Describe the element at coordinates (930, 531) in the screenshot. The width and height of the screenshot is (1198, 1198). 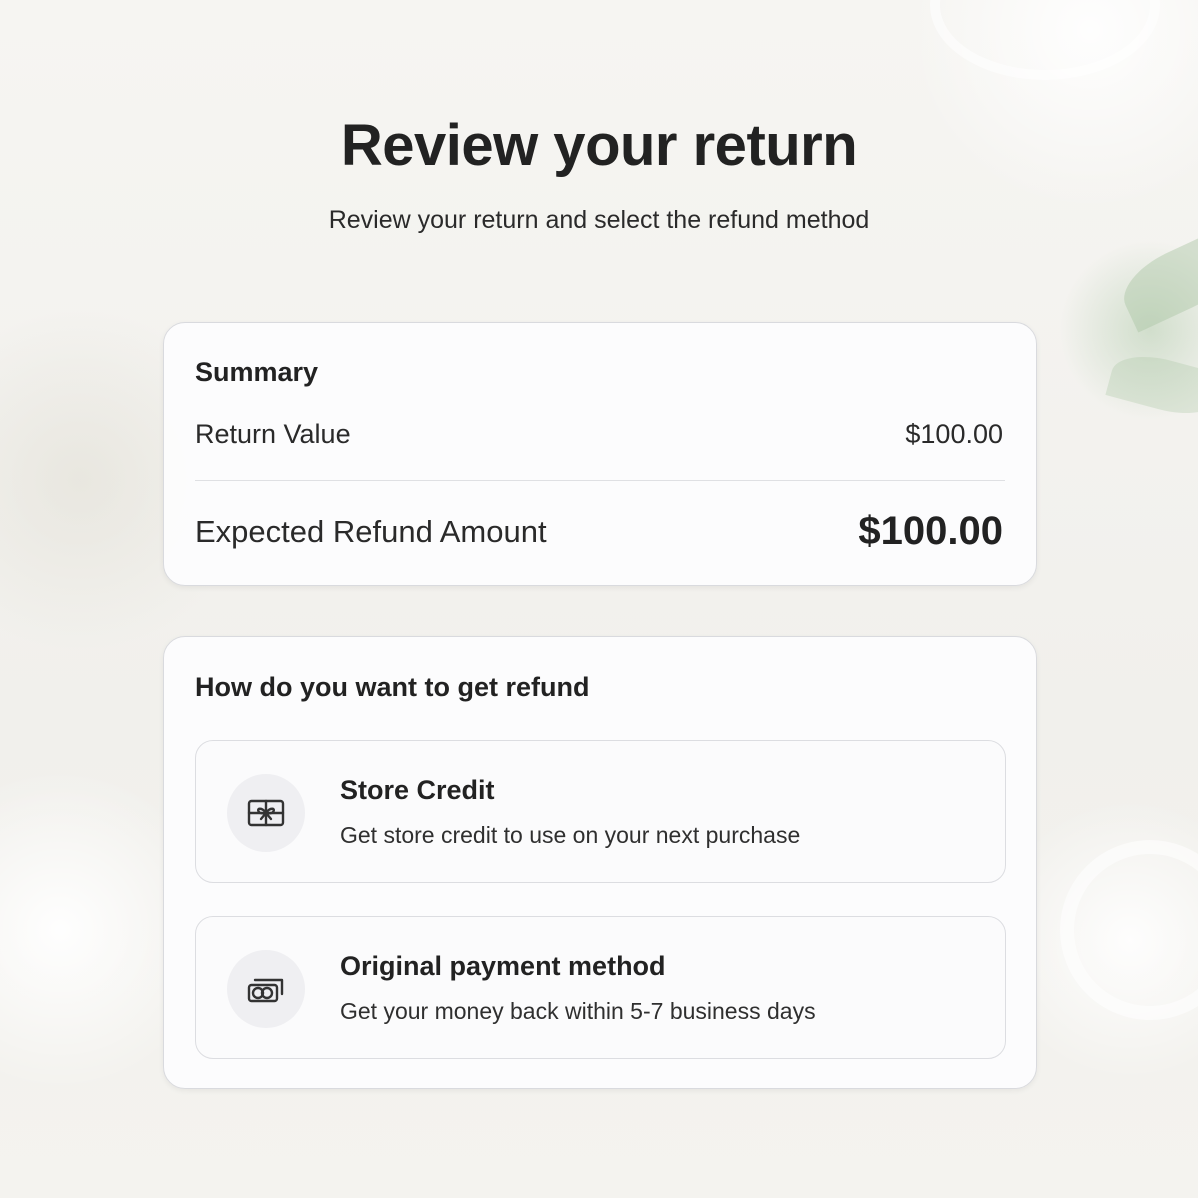
I see `expected-refund-amount: $100.00` at that location.